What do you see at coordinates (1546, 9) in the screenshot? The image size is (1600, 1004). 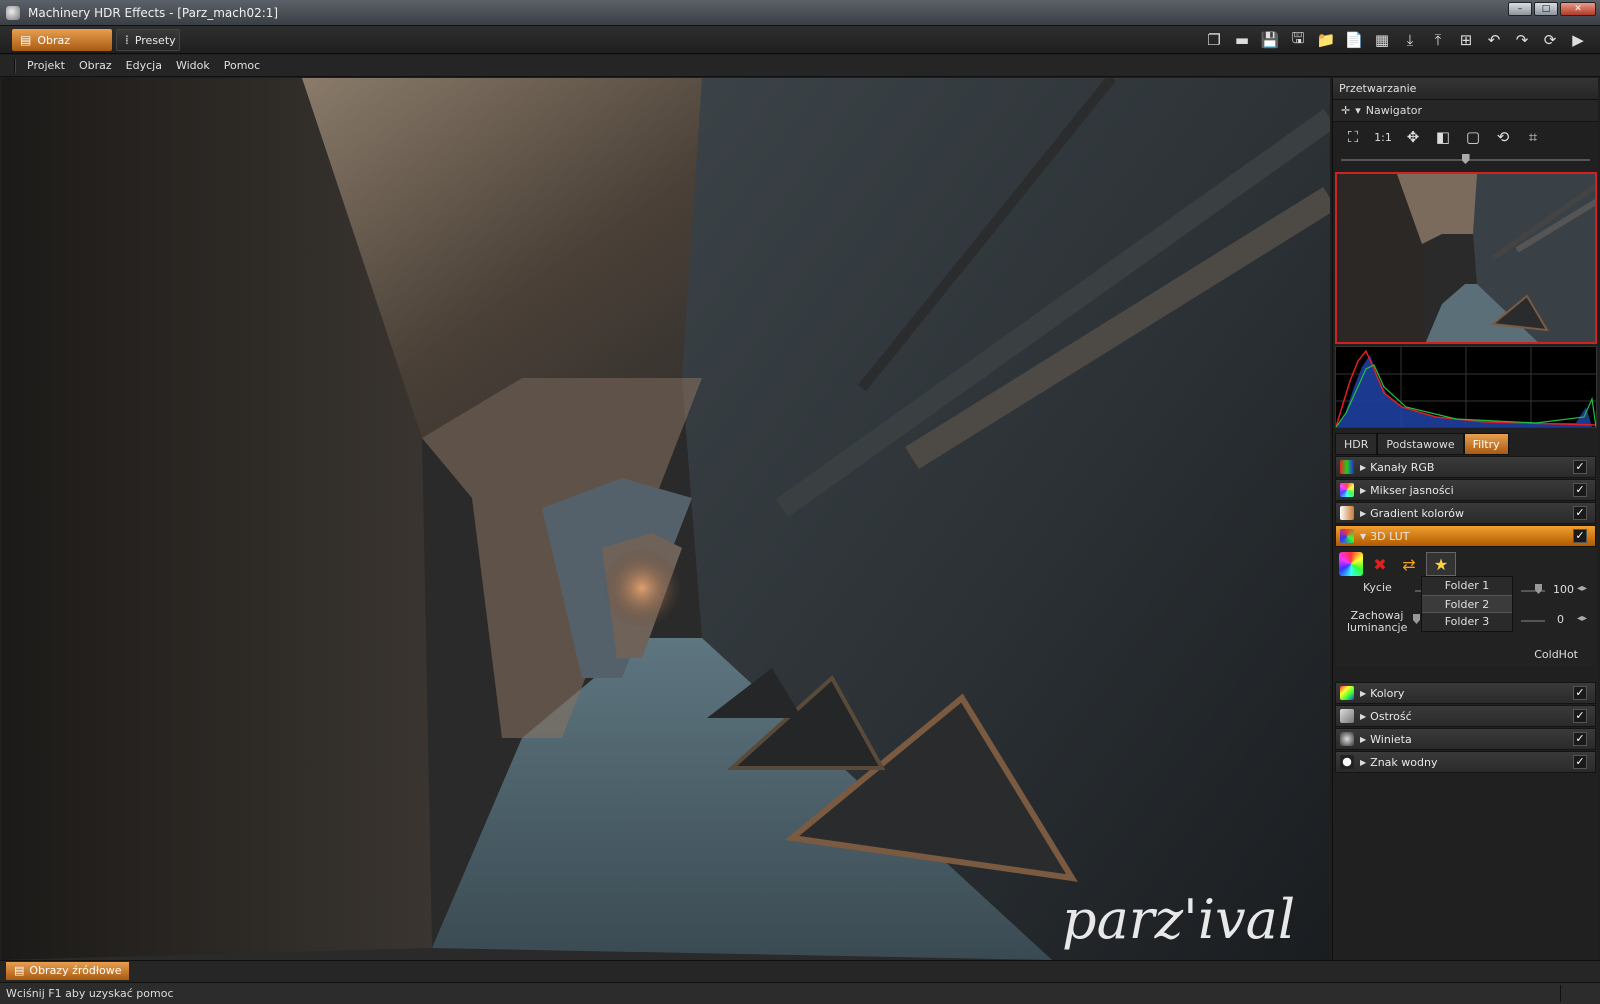 I see `maximize-button: □` at bounding box center [1546, 9].